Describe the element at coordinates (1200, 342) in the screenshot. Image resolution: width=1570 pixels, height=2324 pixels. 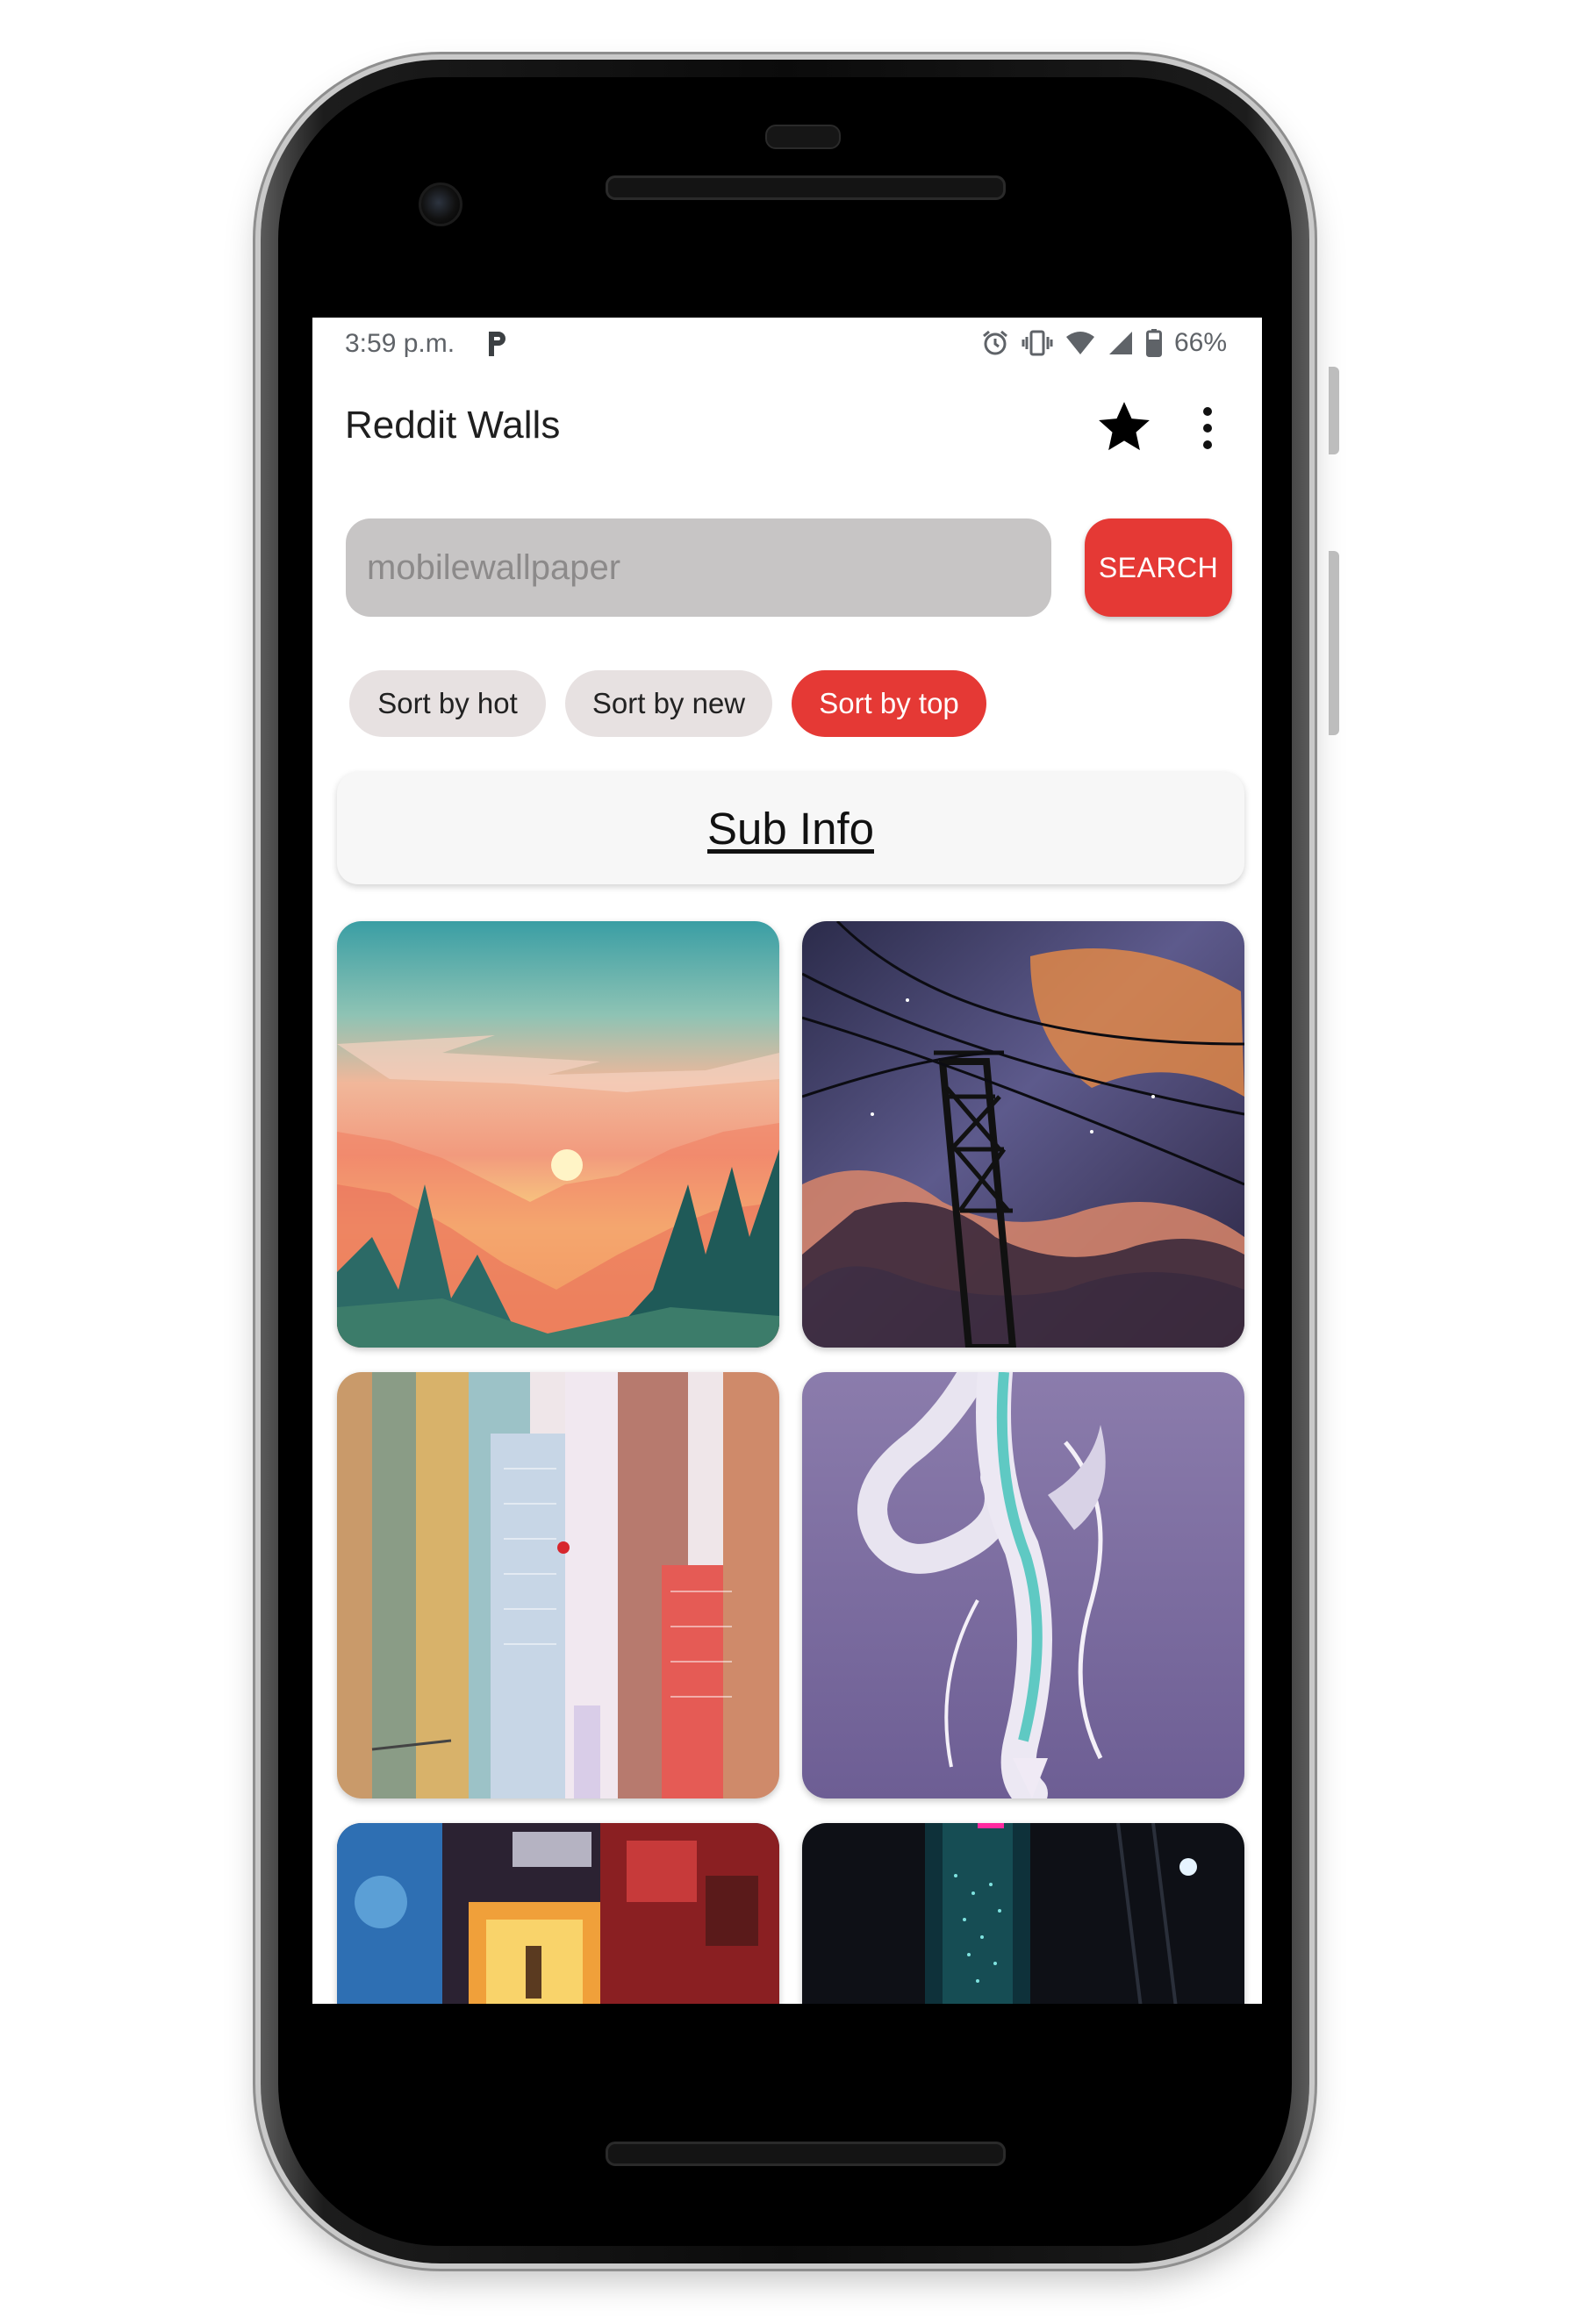
I see `battery-percent: 66%` at that location.